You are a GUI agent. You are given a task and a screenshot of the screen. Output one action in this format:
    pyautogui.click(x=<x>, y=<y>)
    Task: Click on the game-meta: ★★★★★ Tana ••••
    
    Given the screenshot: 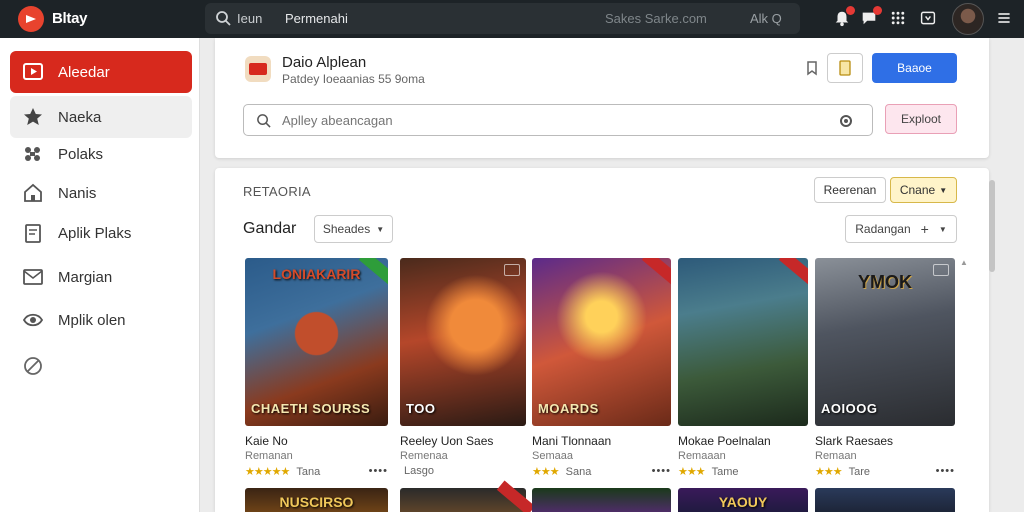 What is the action you would take?
    pyautogui.click(x=316, y=472)
    